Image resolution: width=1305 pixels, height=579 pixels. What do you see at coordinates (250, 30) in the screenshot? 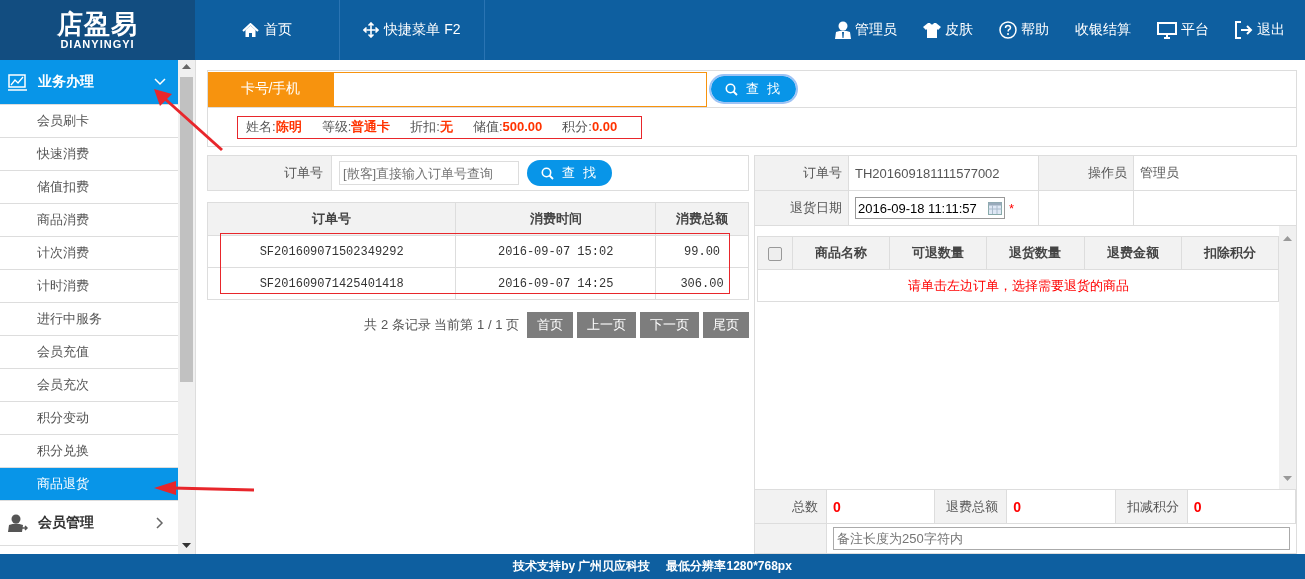
I see `home-icon` at bounding box center [250, 30].